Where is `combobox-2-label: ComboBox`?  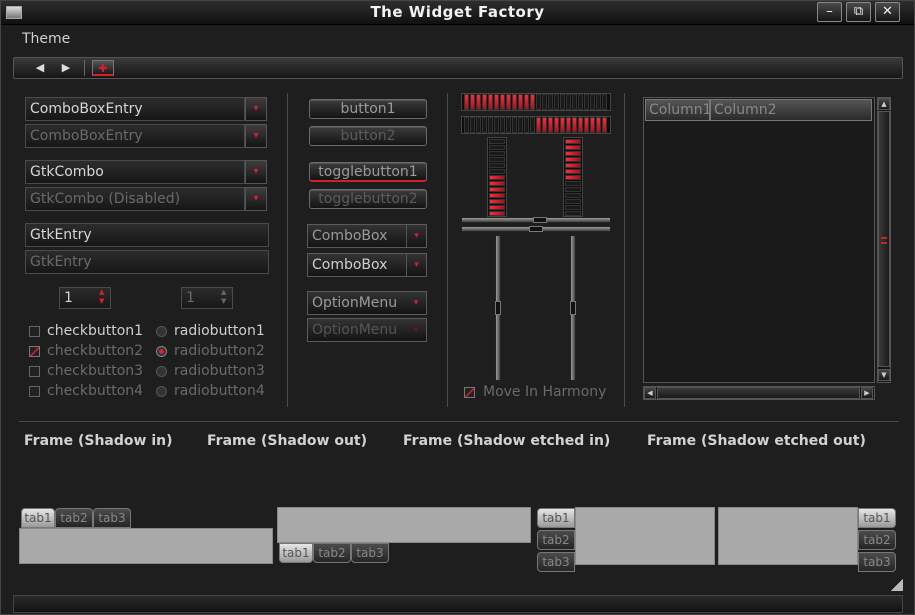 combobox-2-label: ComboBox is located at coordinates (350, 265).